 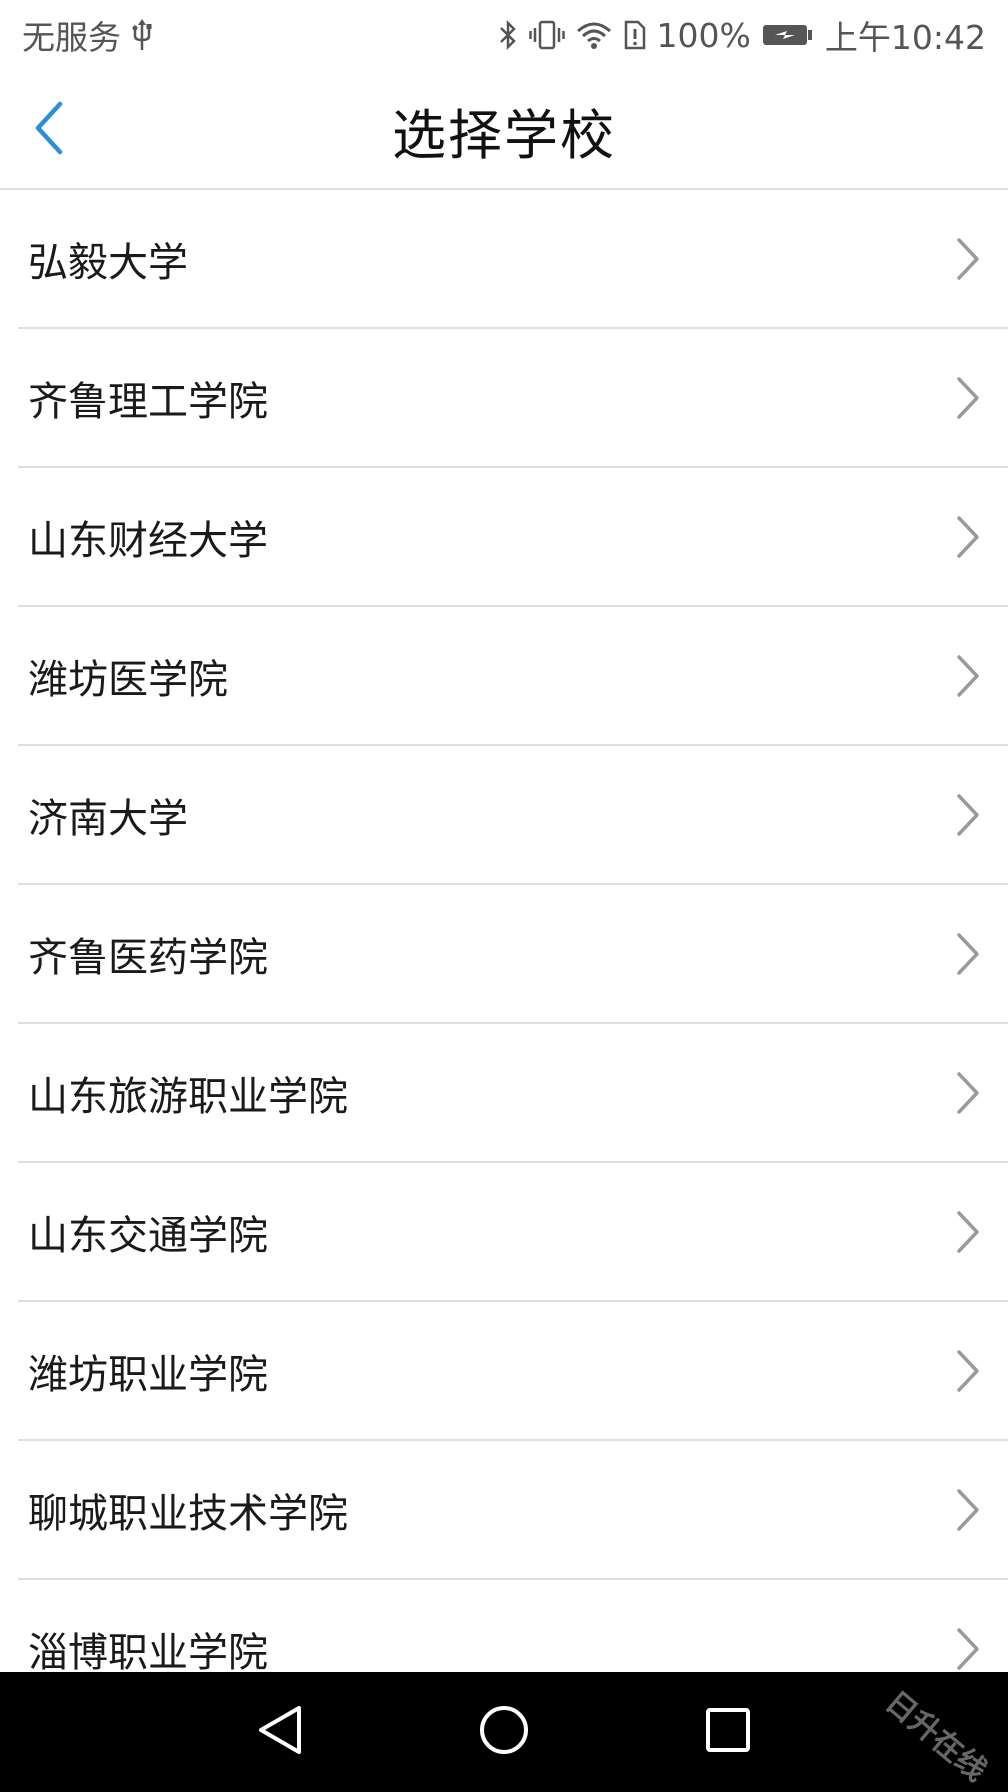 I want to click on home-circle-icon, so click(x=504, y=1732).